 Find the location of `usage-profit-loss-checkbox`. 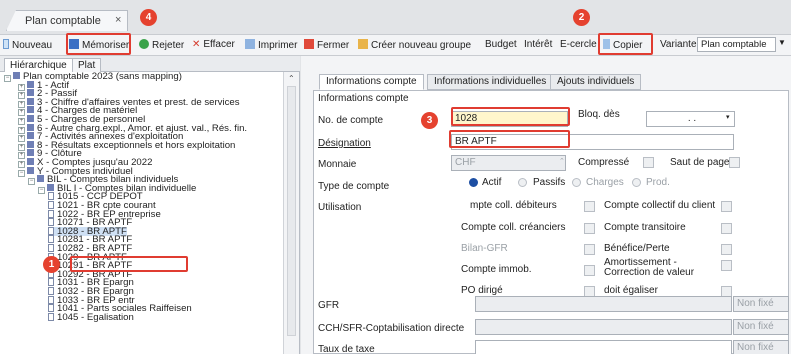

usage-profit-loss-checkbox is located at coordinates (726, 249).